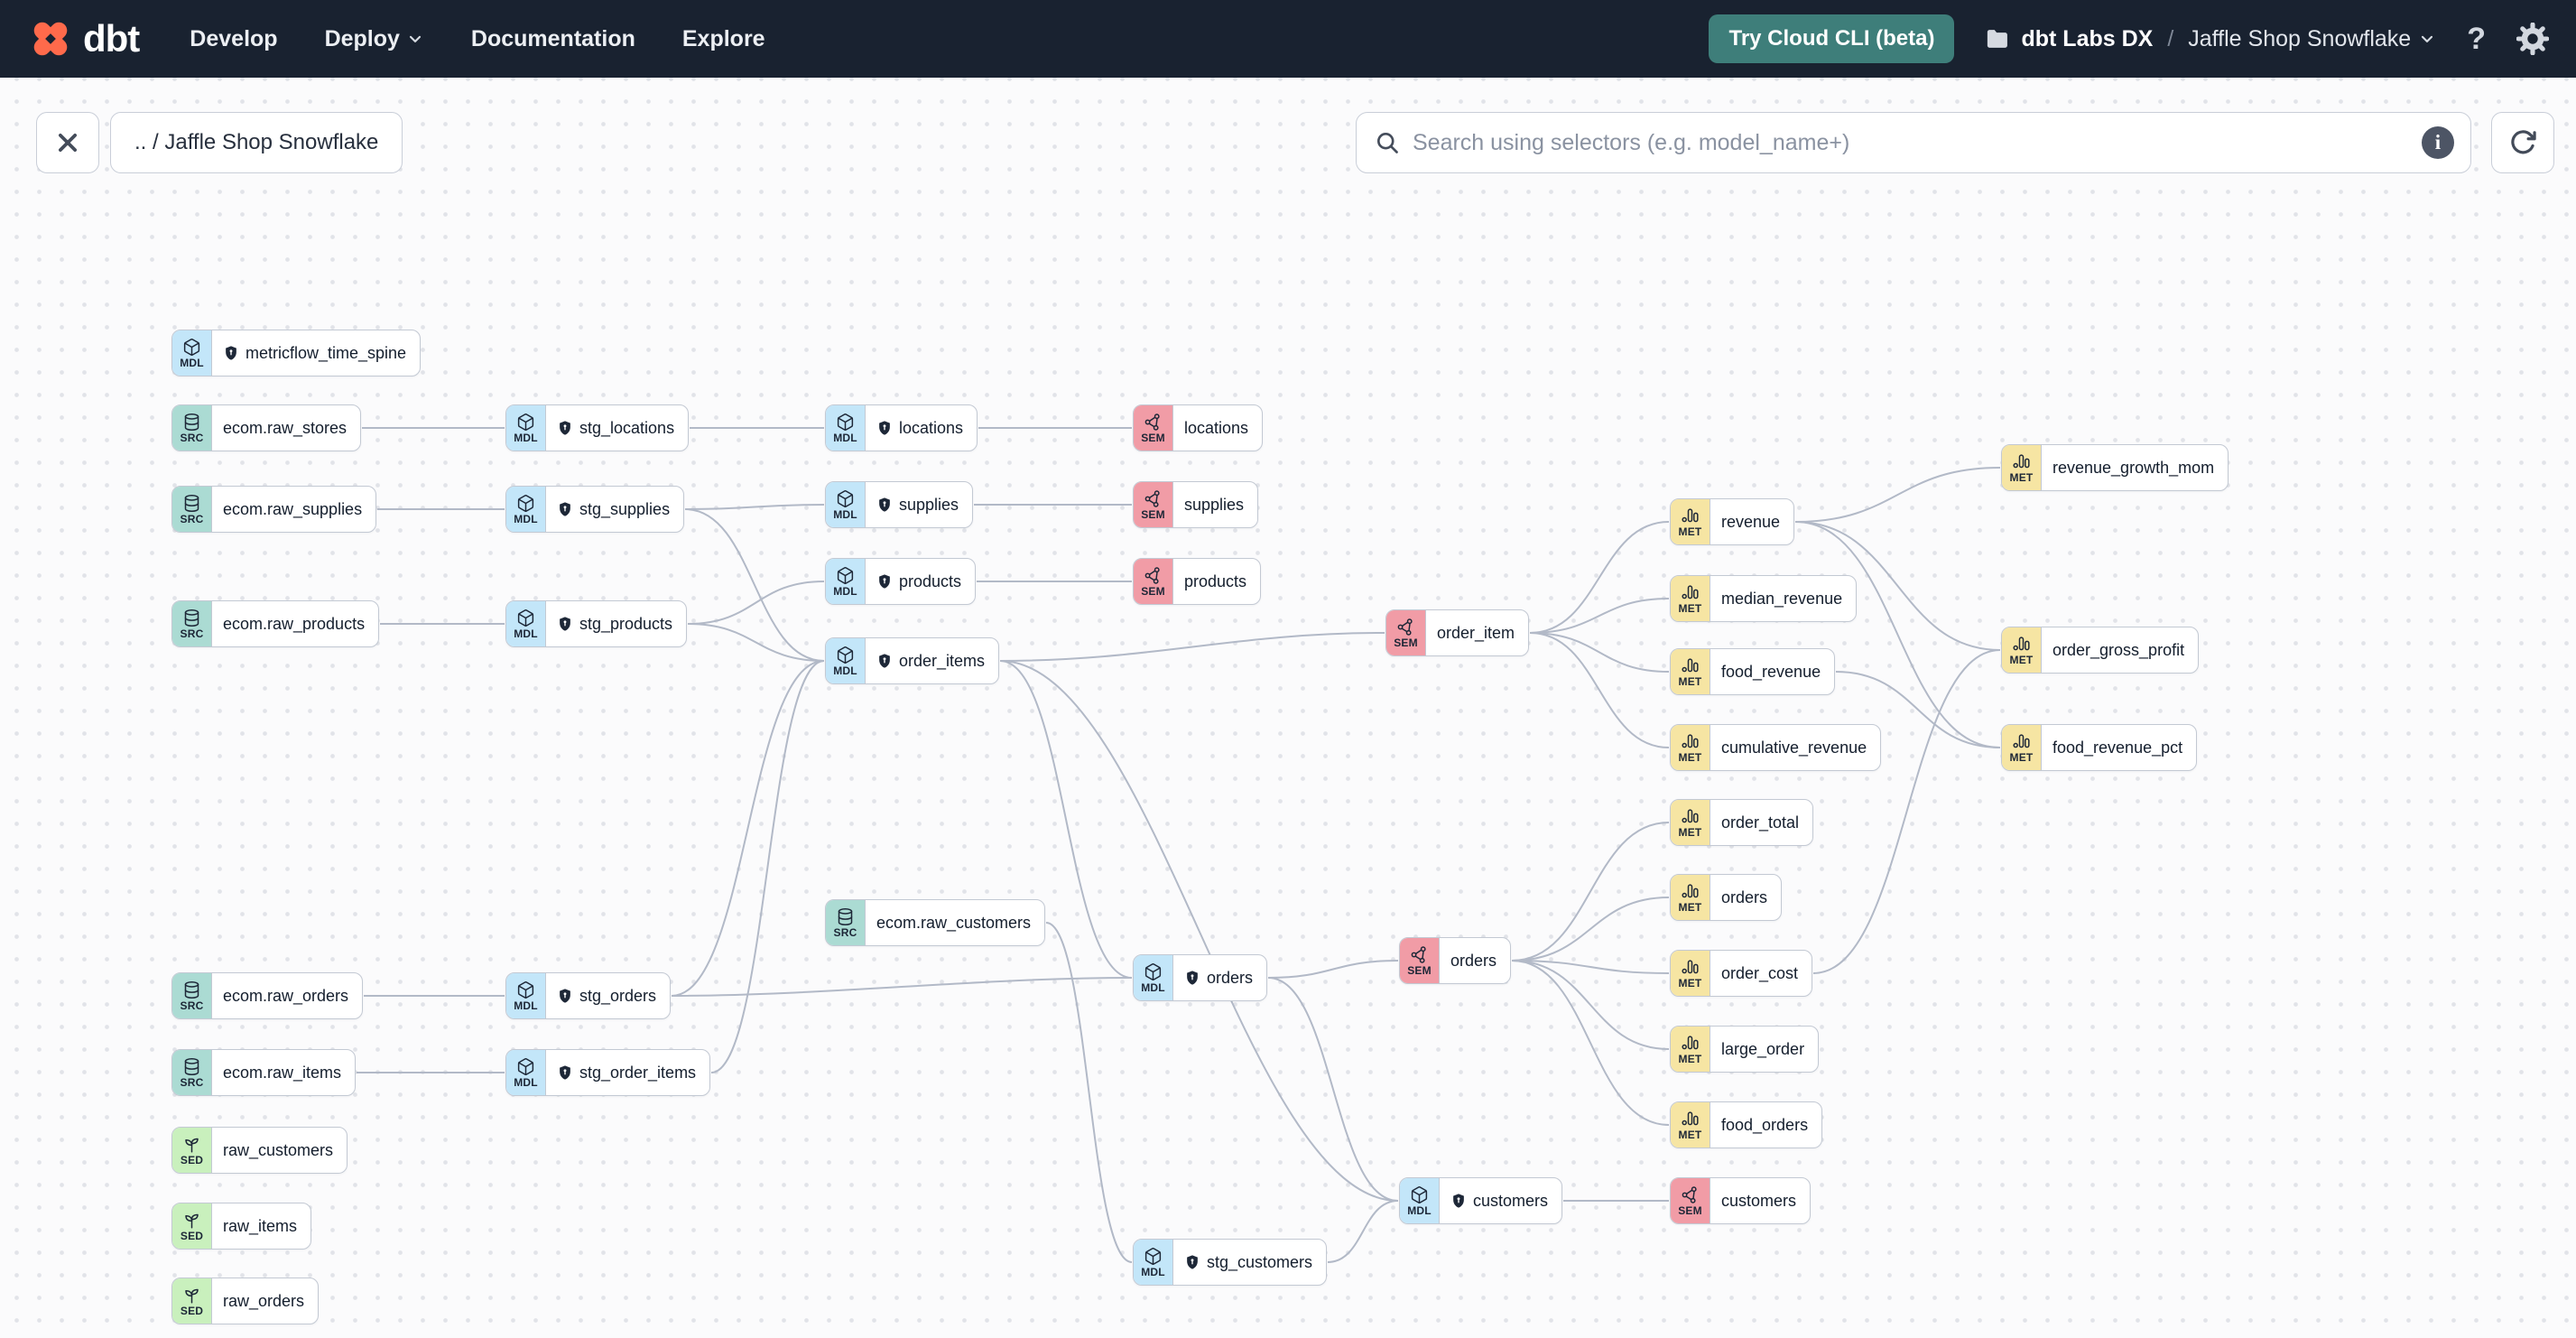  Describe the element at coordinates (2099, 747) in the screenshot. I see `node-met_food_revenue_pct: MET food_revenue_pct` at that location.